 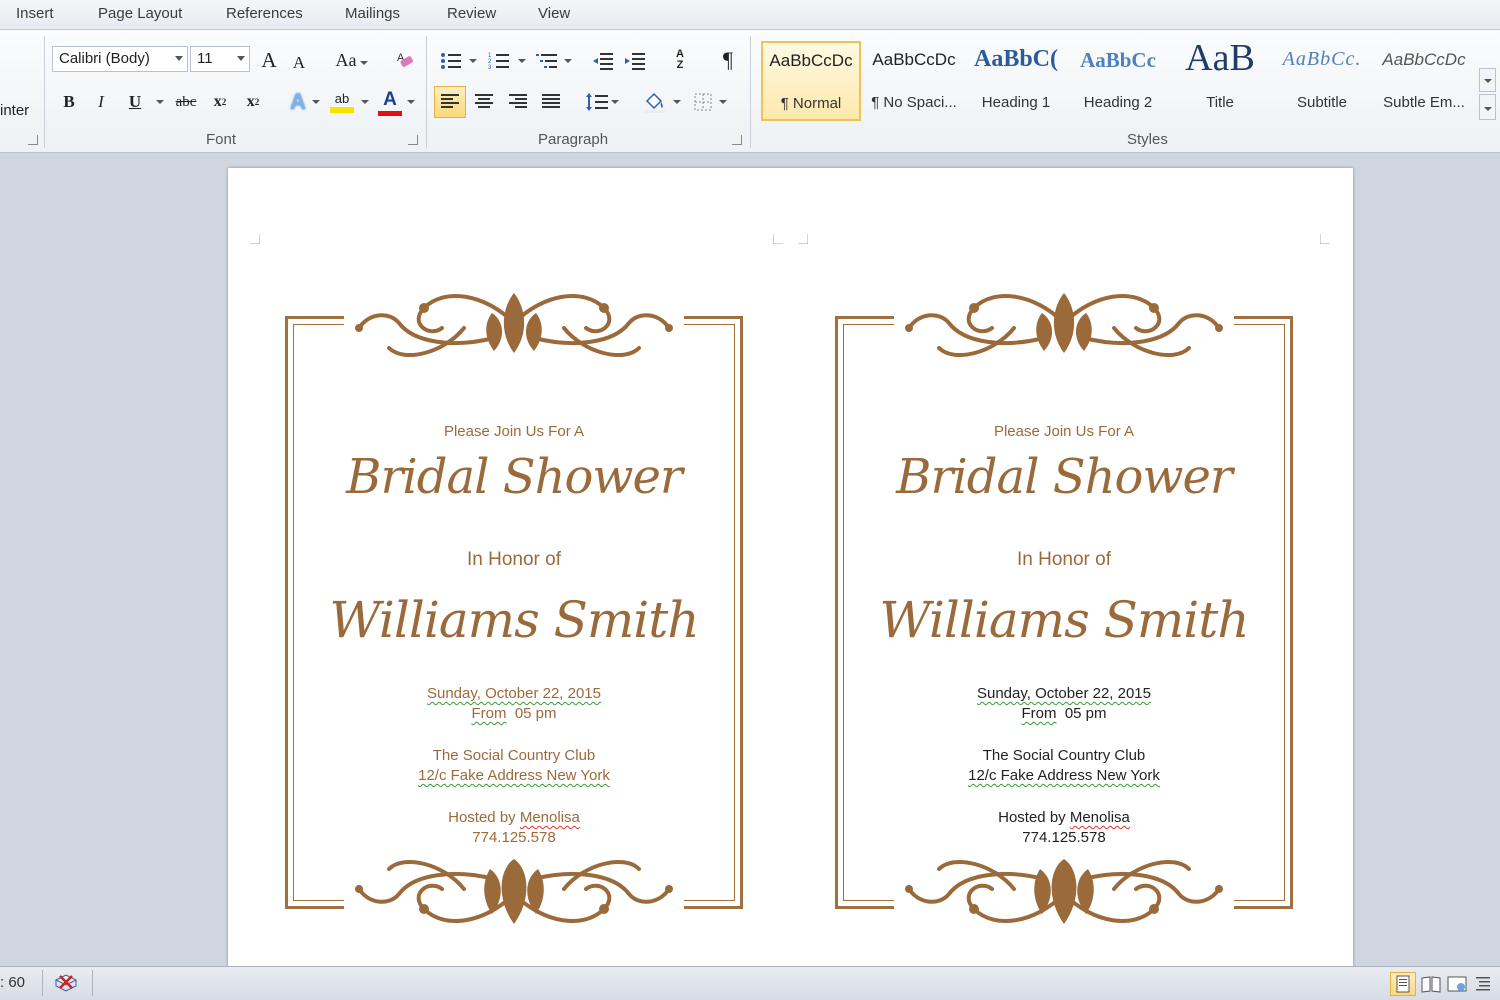 I want to click on multilevel-list-button, so click(x=548, y=61).